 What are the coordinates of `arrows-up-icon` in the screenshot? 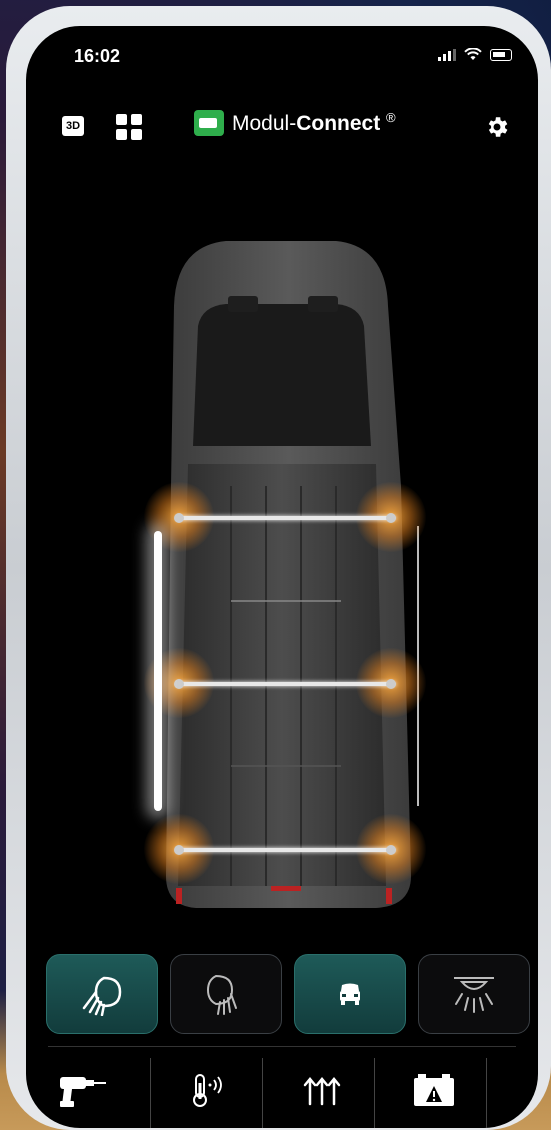 It's located at (322, 1091).